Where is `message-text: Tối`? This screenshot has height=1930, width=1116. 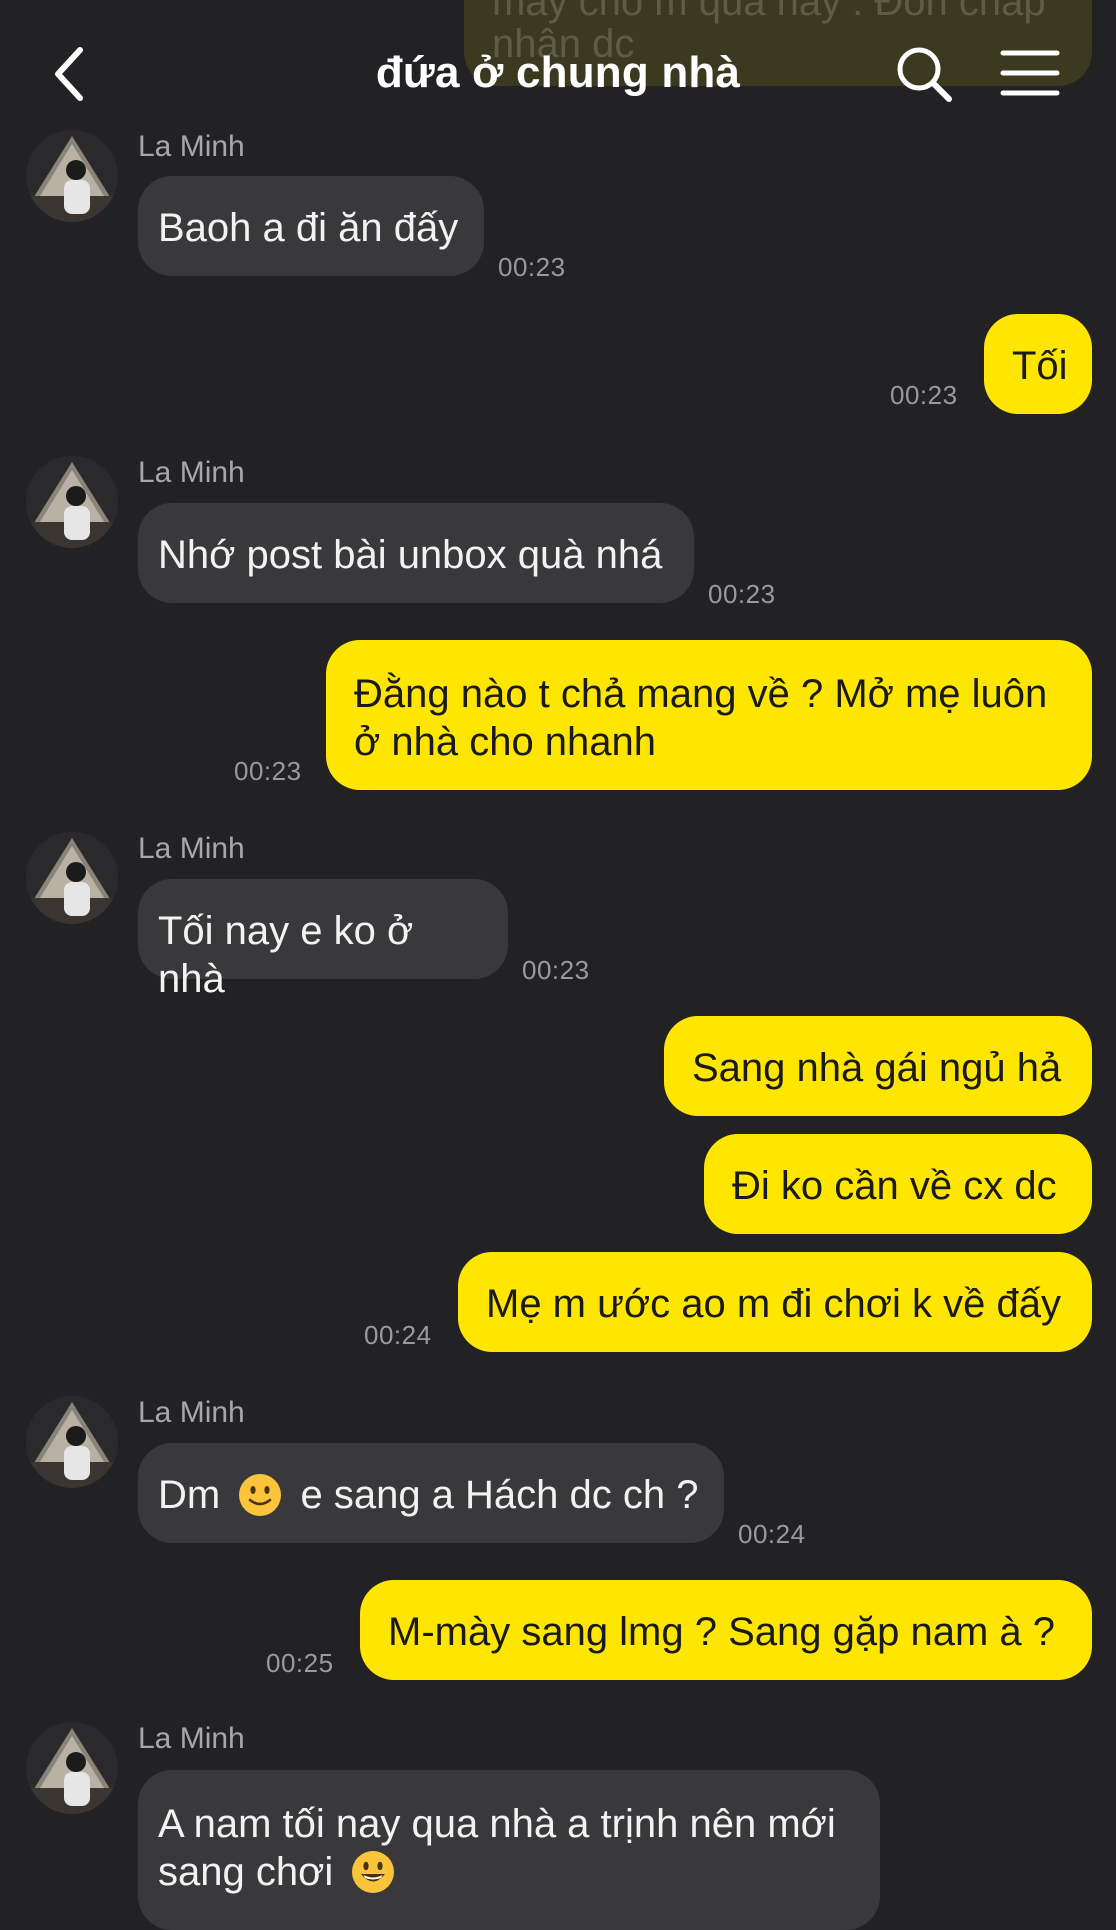
message-text: Tối is located at coordinates (1040, 366).